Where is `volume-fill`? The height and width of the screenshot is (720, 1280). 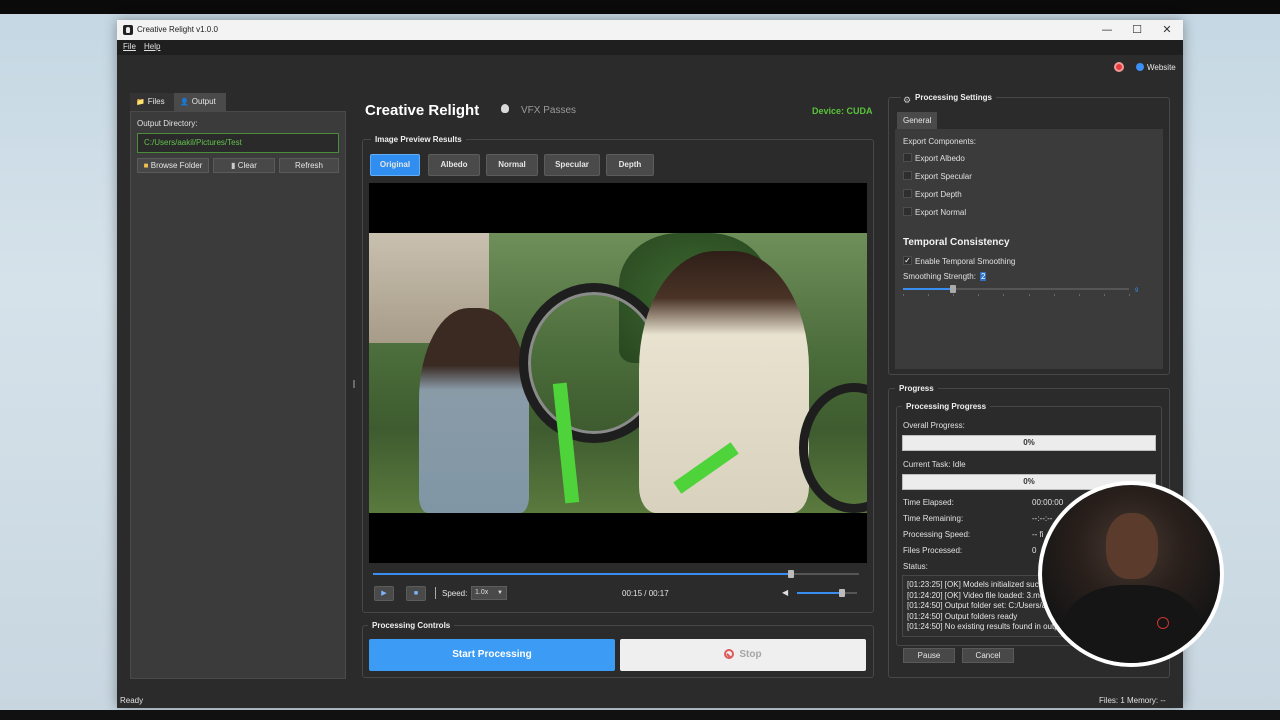 volume-fill is located at coordinates (819, 593).